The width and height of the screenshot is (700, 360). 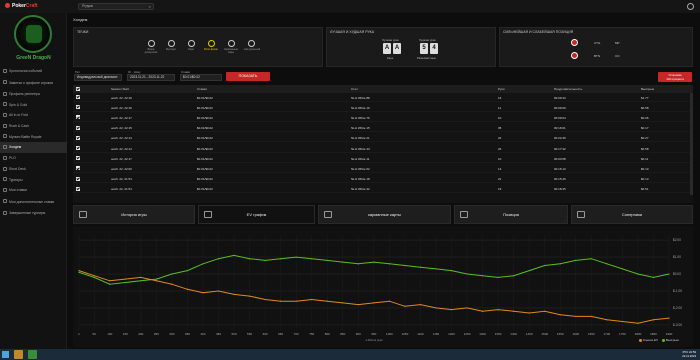 I want to click on tab-label: EV график, so click(x=256, y=214).